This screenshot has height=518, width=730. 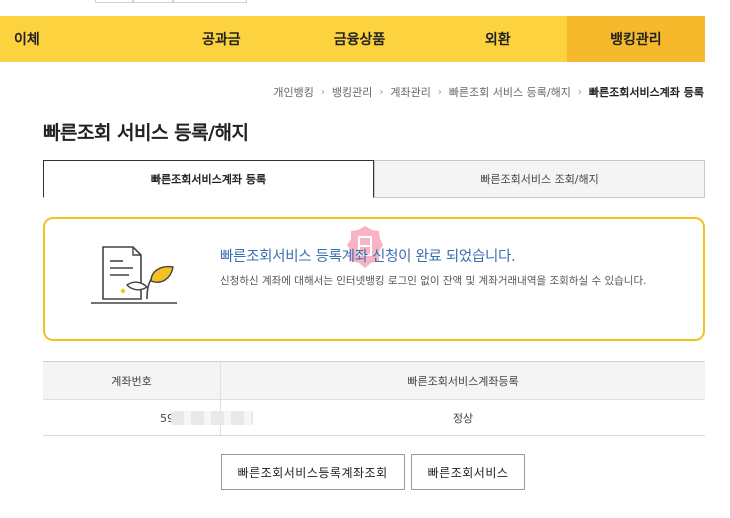 What do you see at coordinates (368, 257) in the screenshot?
I see `notice-title: 빠른조회서비스 등록계좌 신청이 완료 되었습니다.` at bounding box center [368, 257].